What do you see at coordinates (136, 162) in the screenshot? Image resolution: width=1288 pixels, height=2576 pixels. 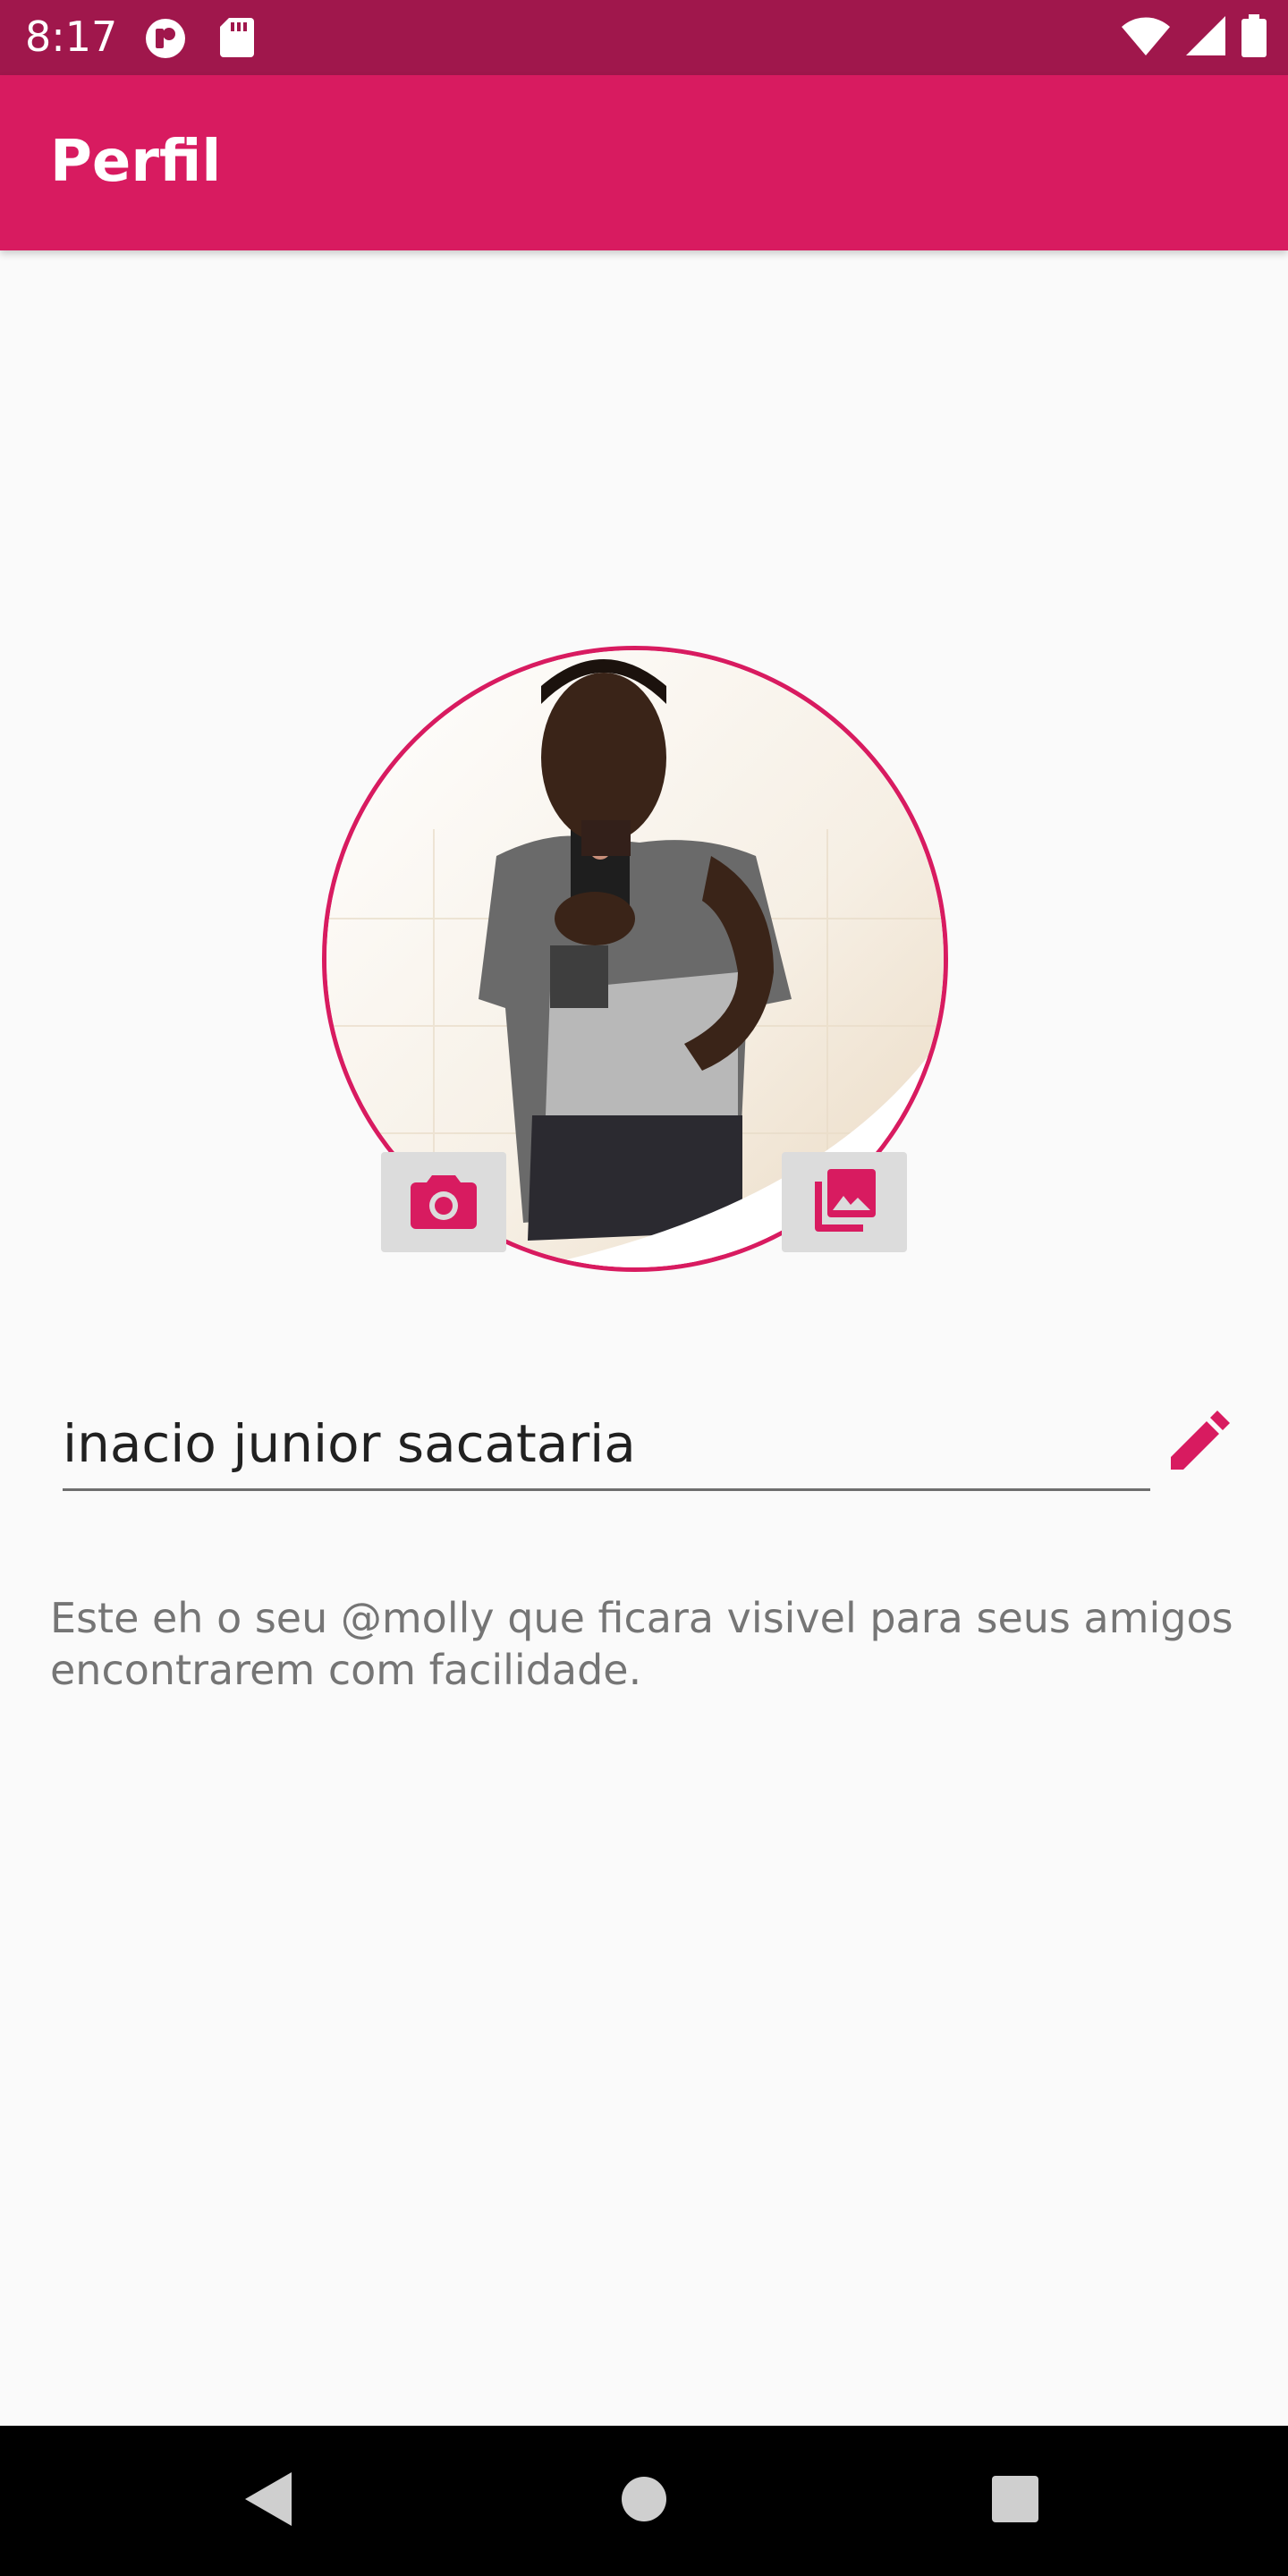 I see `page-title: Perfil` at bounding box center [136, 162].